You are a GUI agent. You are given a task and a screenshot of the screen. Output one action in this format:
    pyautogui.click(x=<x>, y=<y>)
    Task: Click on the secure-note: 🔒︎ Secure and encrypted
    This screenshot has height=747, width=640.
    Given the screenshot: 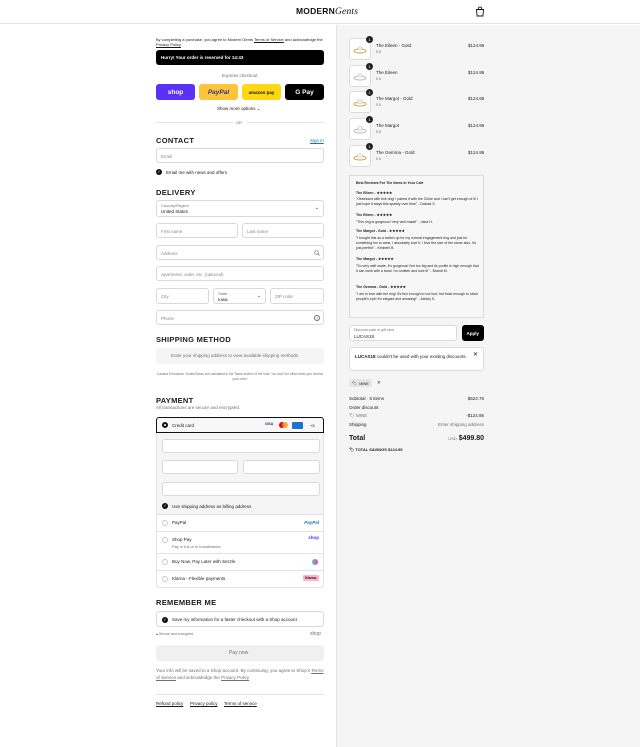 What is the action you would take?
    pyautogui.click(x=175, y=634)
    